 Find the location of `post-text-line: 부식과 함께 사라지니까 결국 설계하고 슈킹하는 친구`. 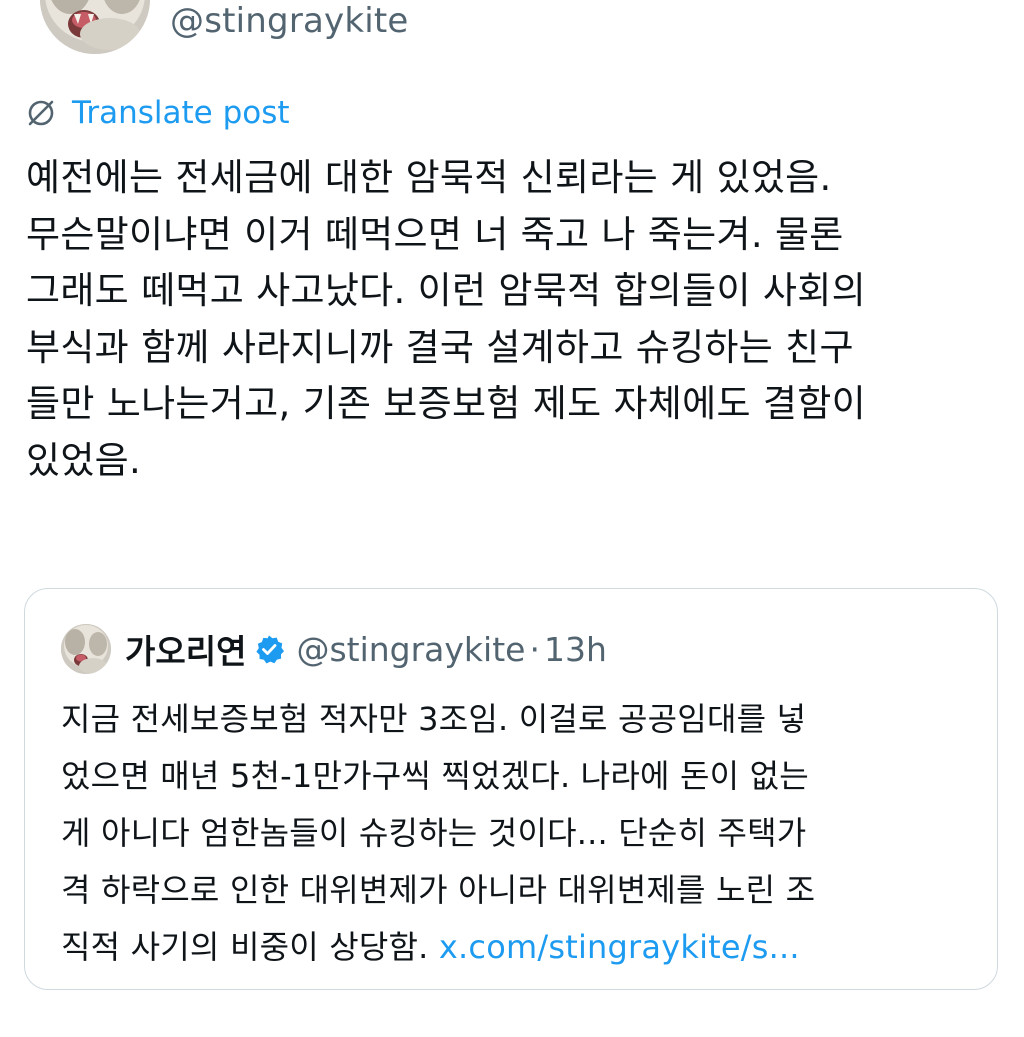

post-text-line: 부식과 함께 사라지니까 결국 설계하고 슈킹하는 친구 is located at coordinates (440, 347).